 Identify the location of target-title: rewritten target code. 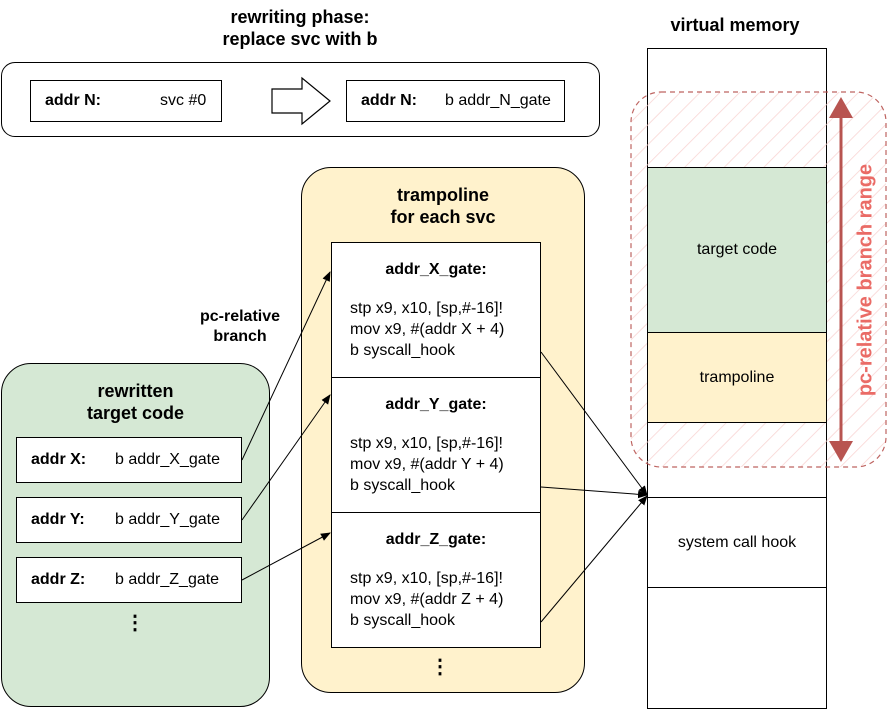
(135, 402).